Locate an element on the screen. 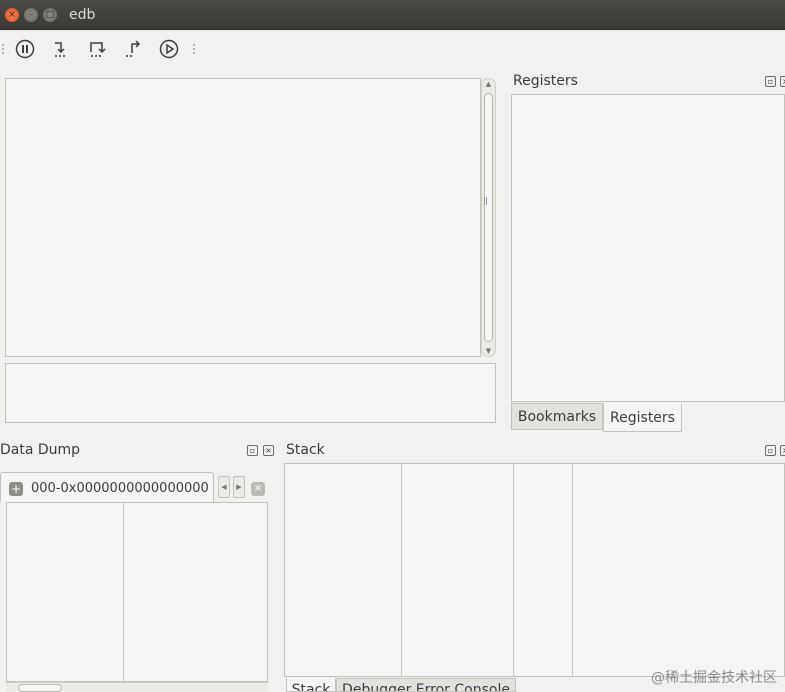 This screenshot has height=692, width=785. title-bar: × – □ edb is located at coordinates (392, 15).